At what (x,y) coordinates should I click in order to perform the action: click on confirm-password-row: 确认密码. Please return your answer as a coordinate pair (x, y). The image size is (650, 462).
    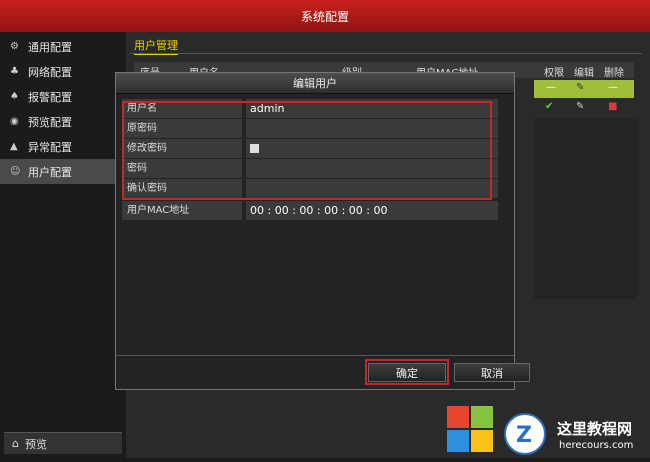
    Looking at the image, I should click on (310, 188).